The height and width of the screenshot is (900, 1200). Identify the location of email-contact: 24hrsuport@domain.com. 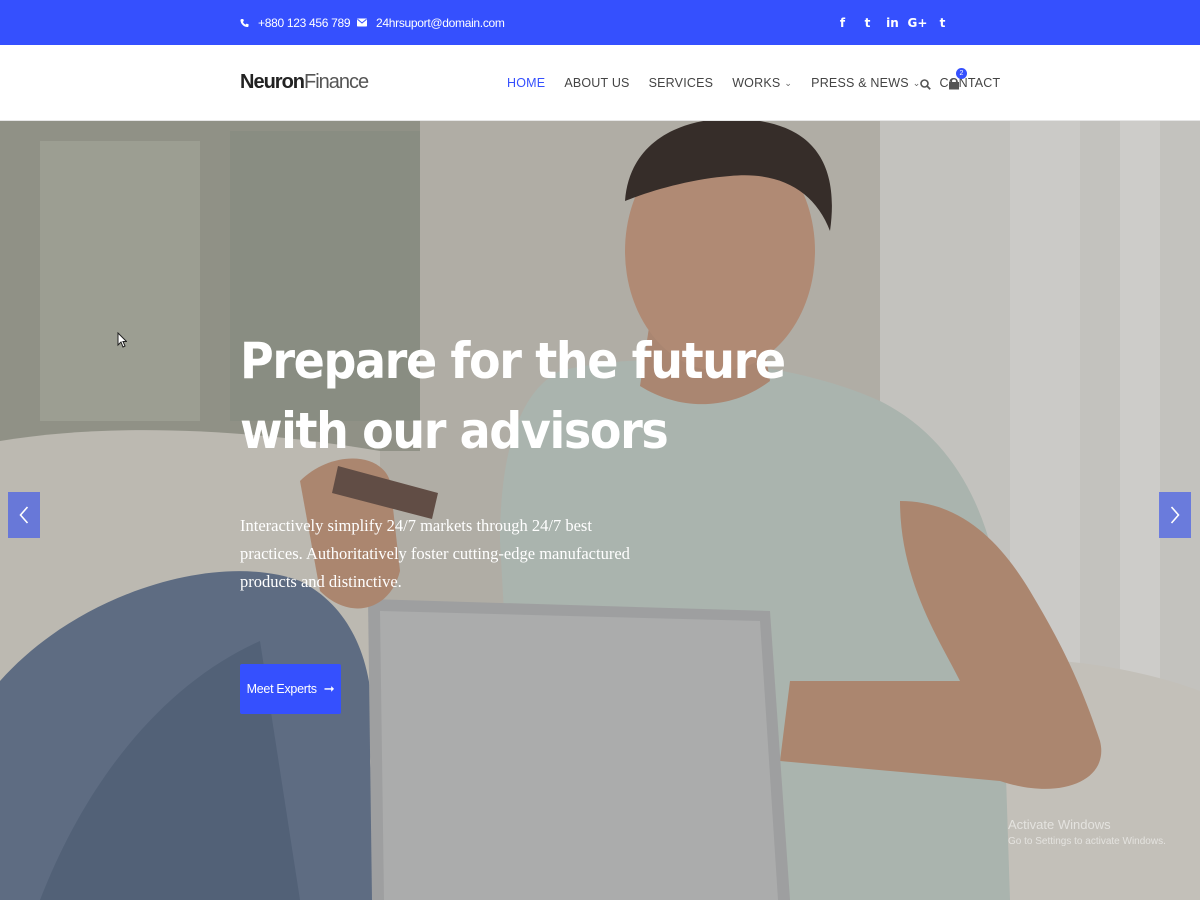
(431, 22).